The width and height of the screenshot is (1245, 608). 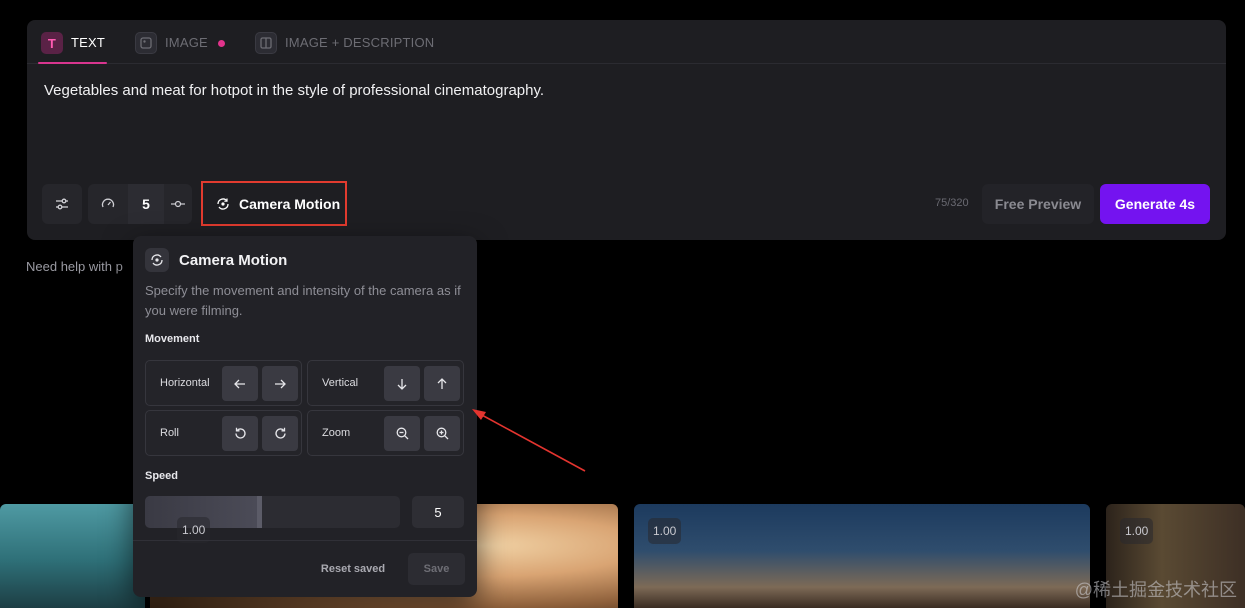 What do you see at coordinates (360, 42) in the screenshot?
I see `tab-label: IMAGE + DESCRIPTION` at bounding box center [360, 42].